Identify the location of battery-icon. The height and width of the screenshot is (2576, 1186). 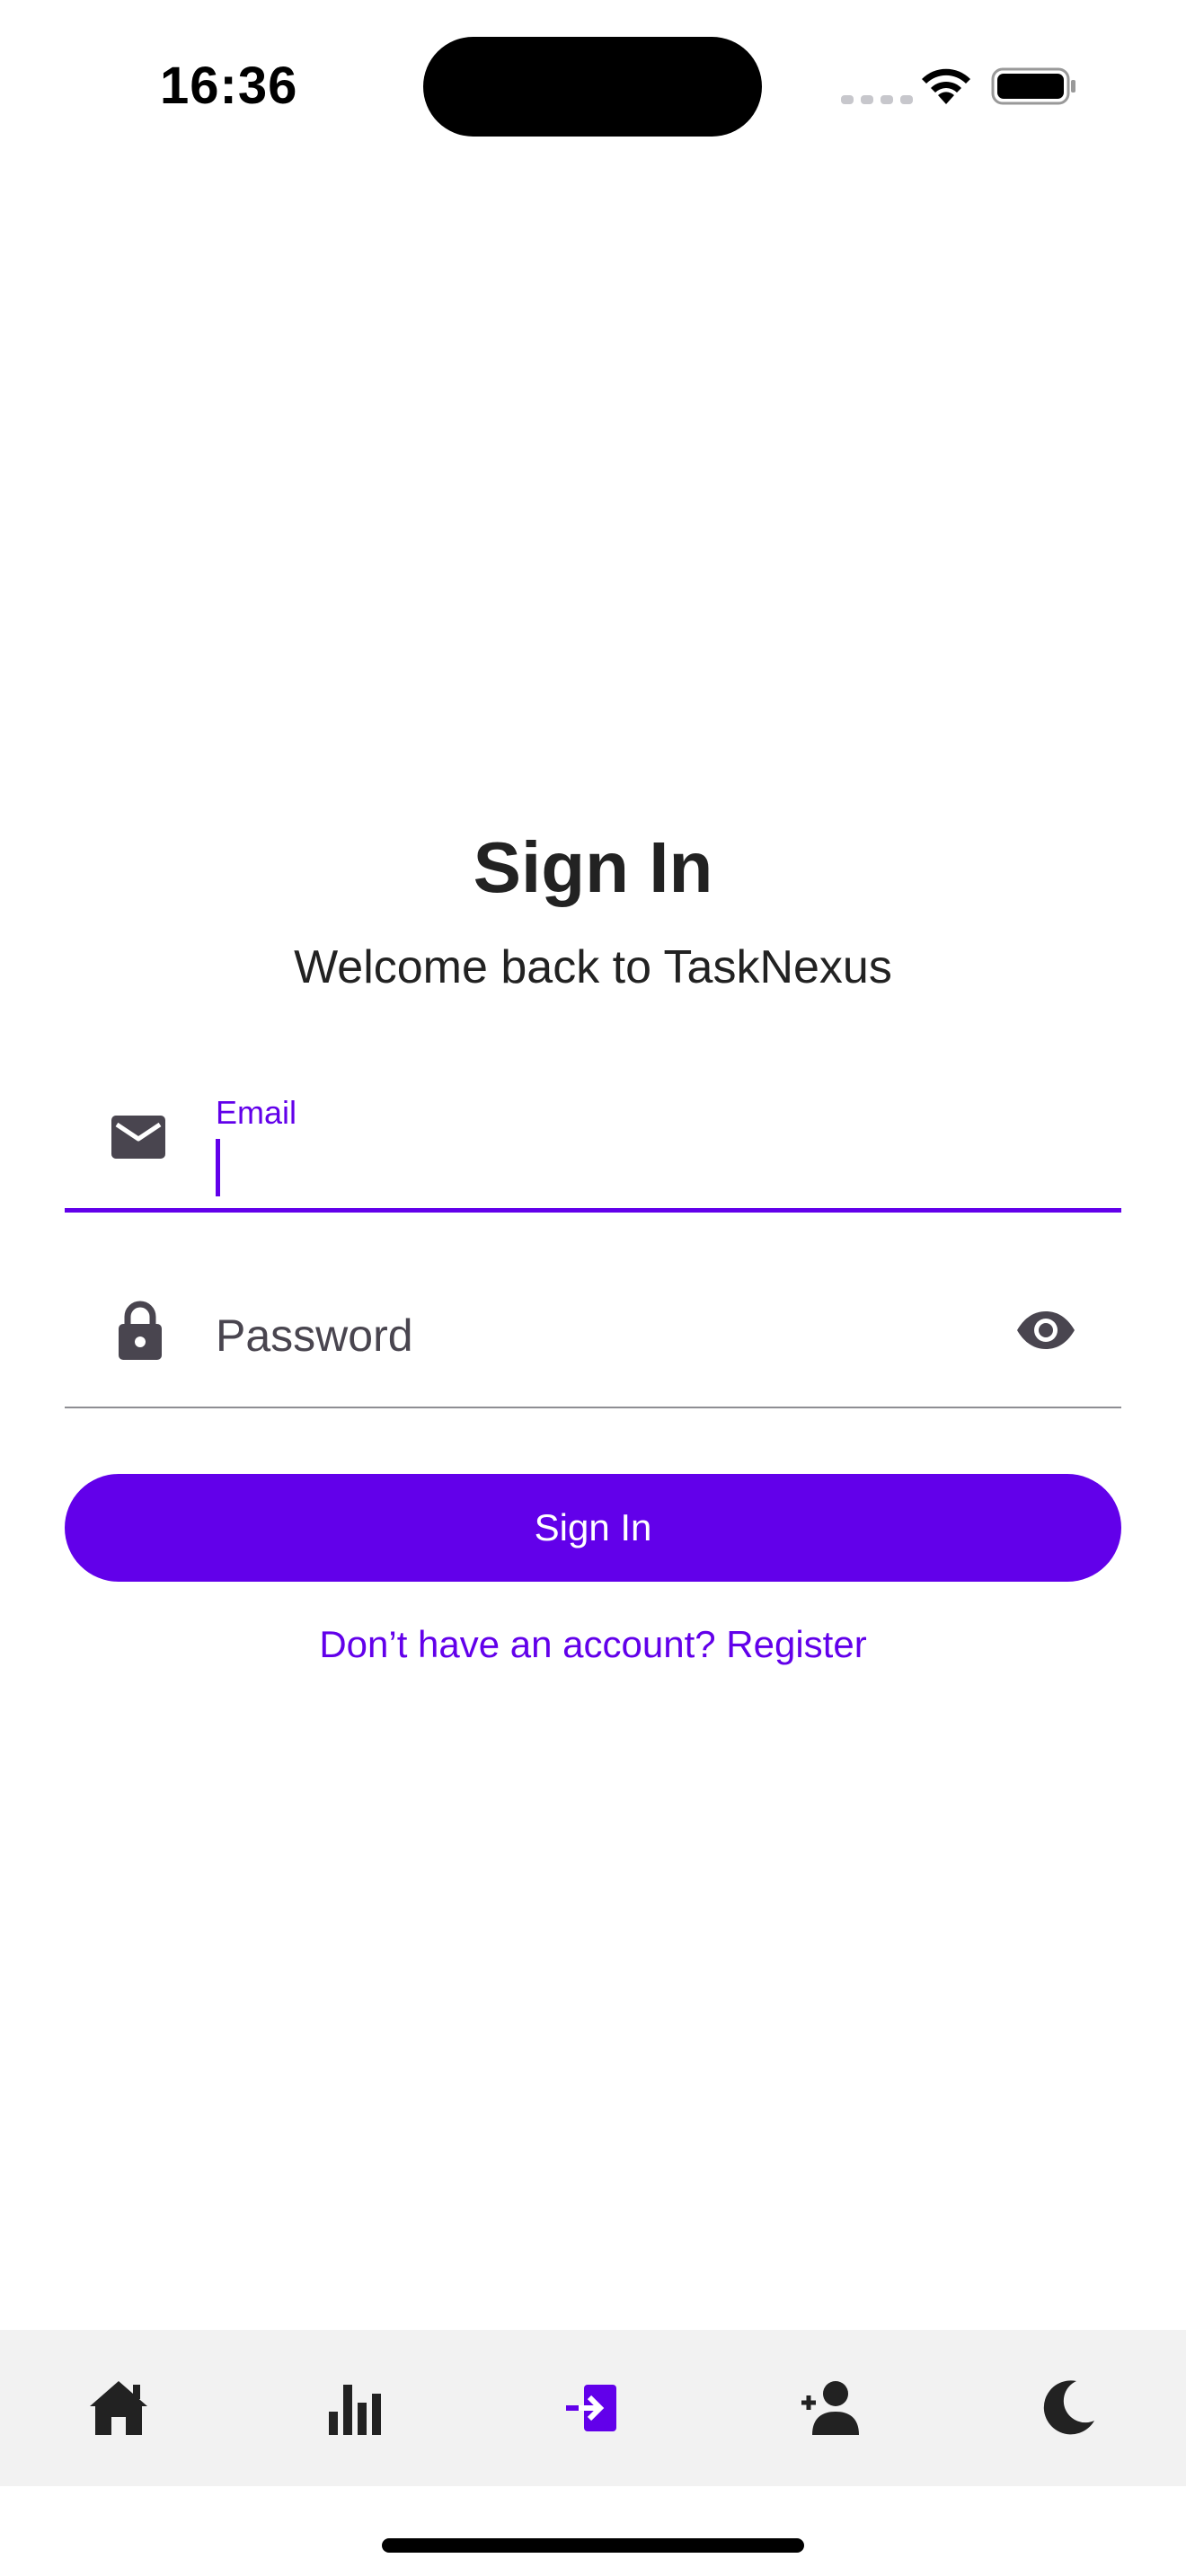
(1033, 86).